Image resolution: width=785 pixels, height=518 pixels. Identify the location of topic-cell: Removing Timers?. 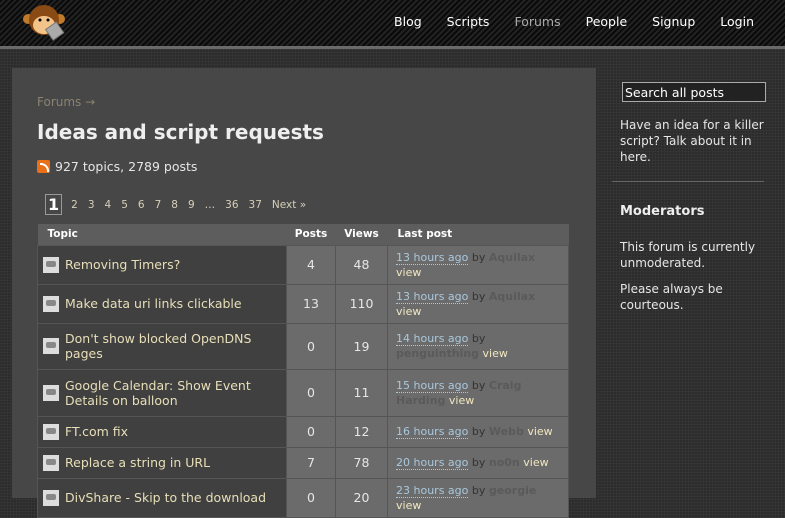
(162, 264).